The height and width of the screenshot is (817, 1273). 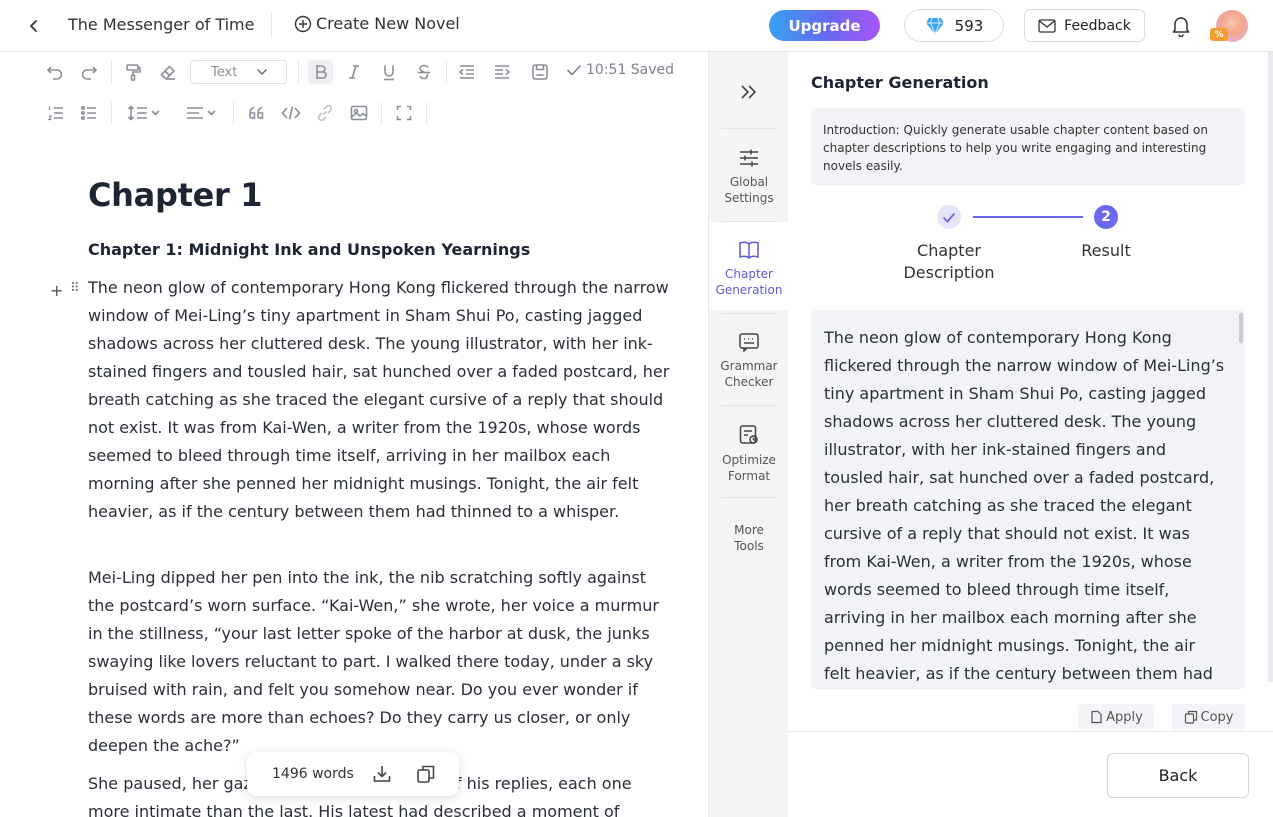 I want to click on mail-icon, so click(x=1047, y=25).